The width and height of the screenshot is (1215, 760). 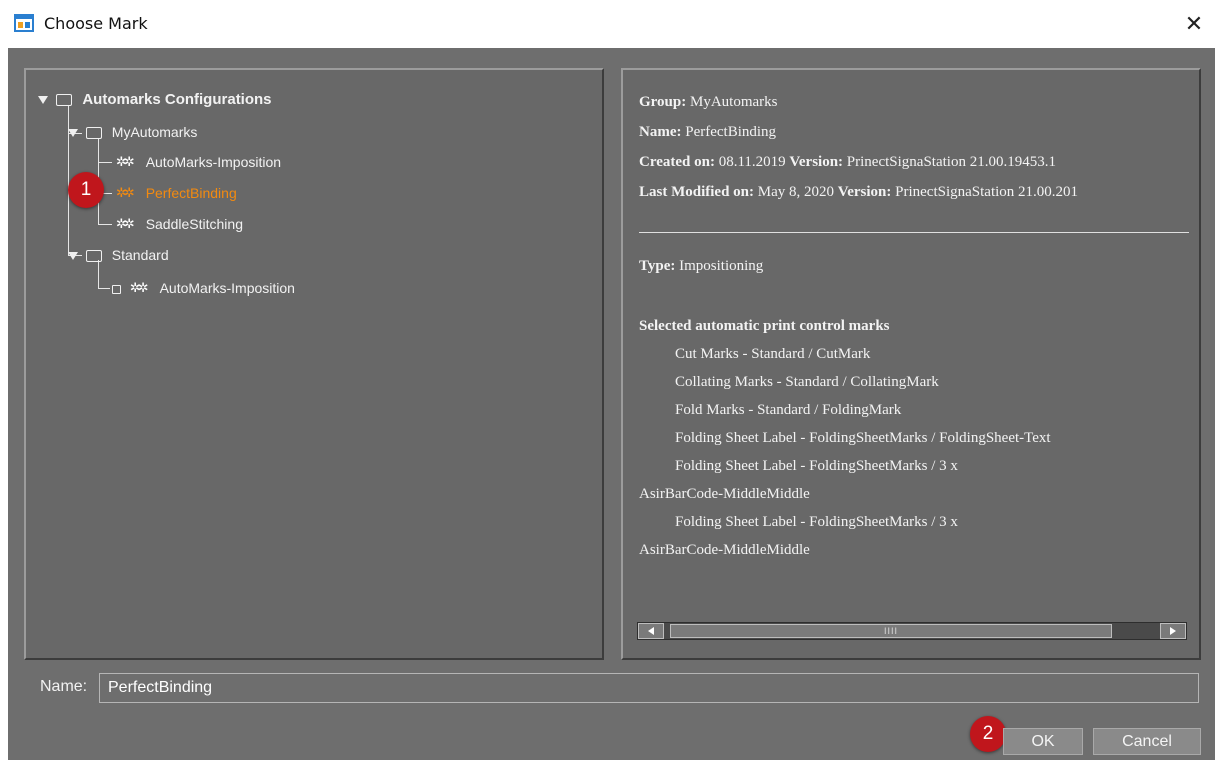 What do you see at coordinates (788, 410) in the screenshot?
I see `mark-item: Fold Marks - Standard / FoldingMark` at bounding box center [788, 410].